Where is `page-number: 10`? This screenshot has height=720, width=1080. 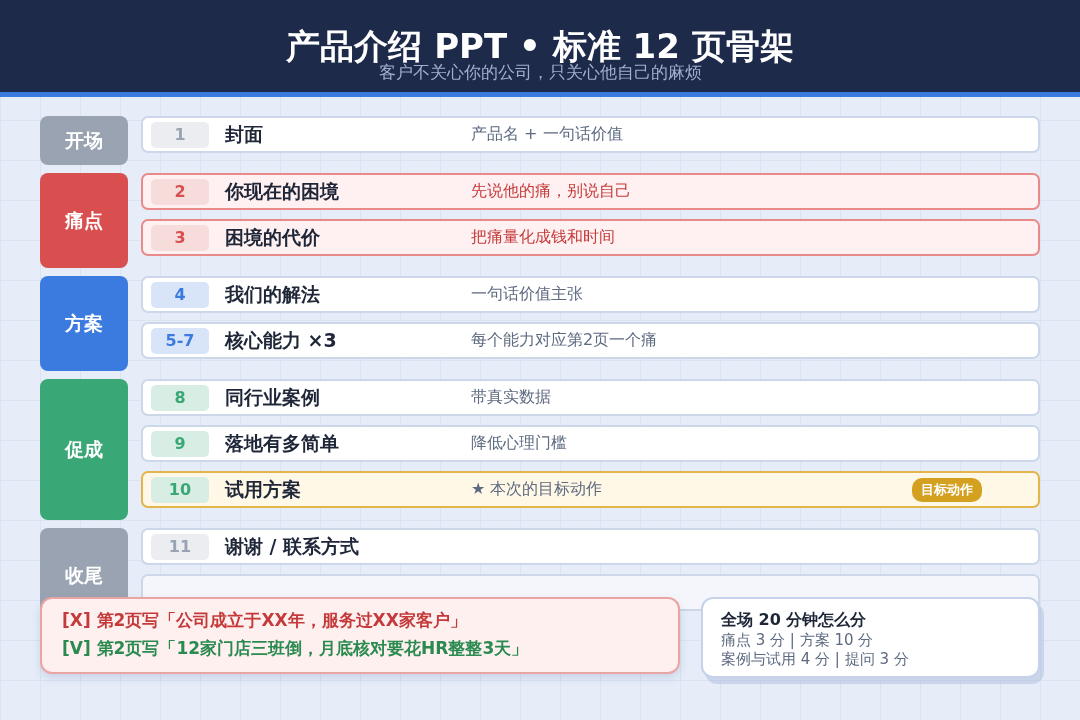
page-number: 10 is located at coordinates (180, 489).